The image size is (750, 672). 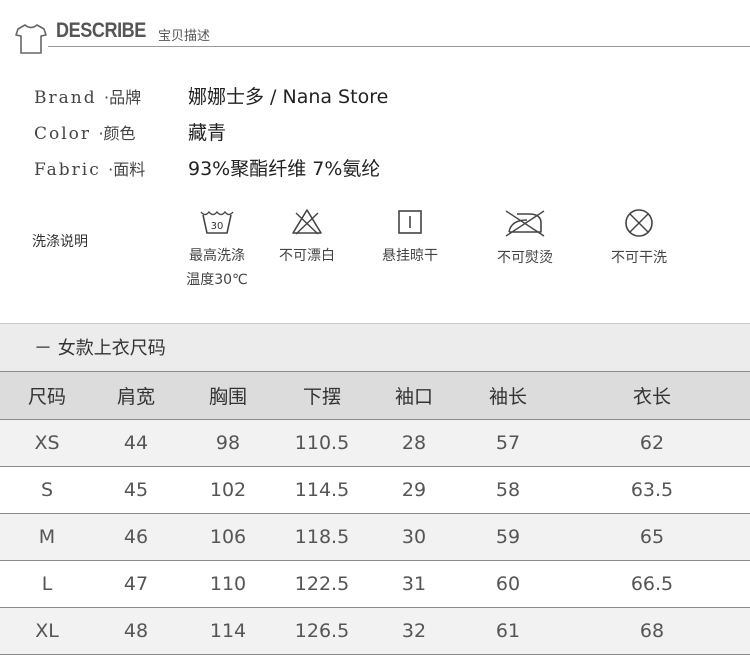 I want to click on table-cell: 45, so click(x=136, y=490).